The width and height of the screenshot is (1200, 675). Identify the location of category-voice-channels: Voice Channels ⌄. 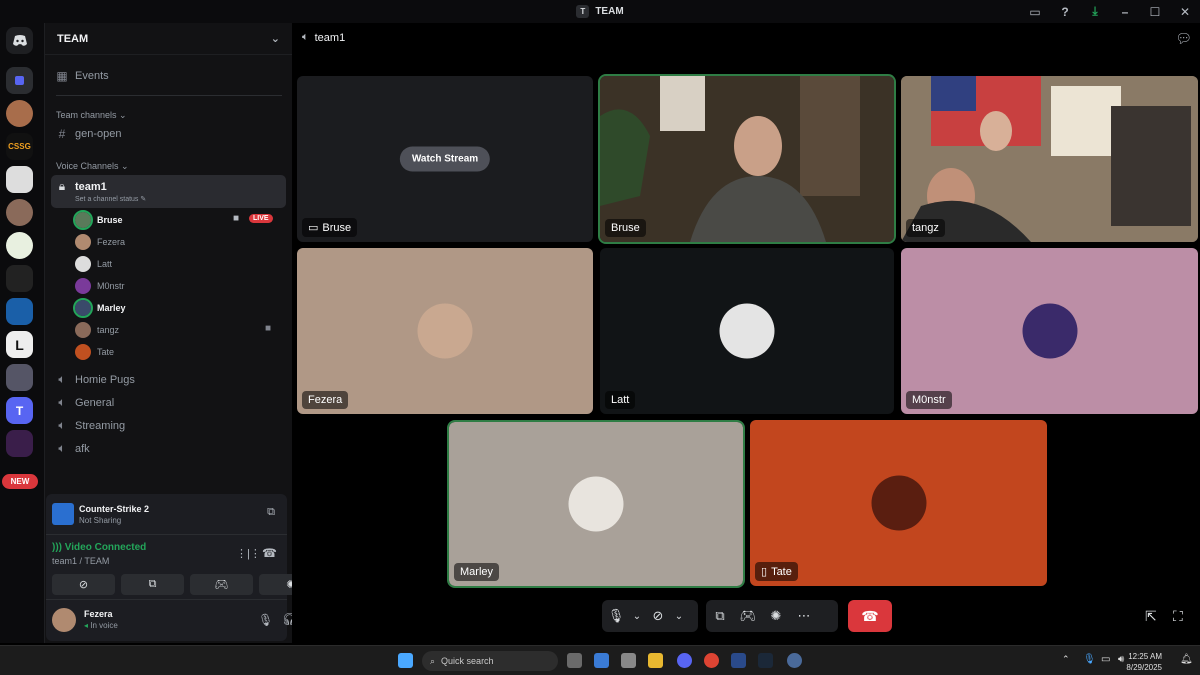
(92, 166).